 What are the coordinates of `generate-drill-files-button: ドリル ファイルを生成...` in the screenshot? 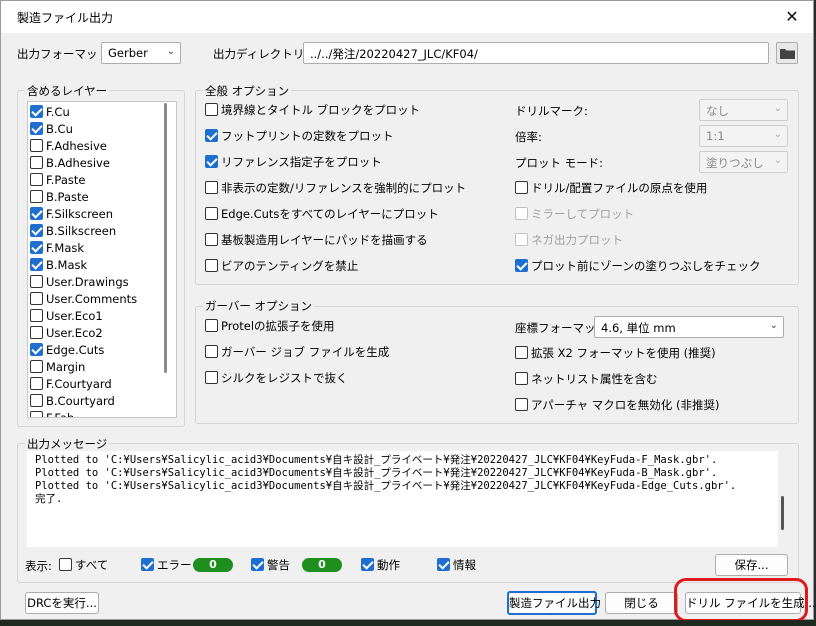 It's located at (750, 603).